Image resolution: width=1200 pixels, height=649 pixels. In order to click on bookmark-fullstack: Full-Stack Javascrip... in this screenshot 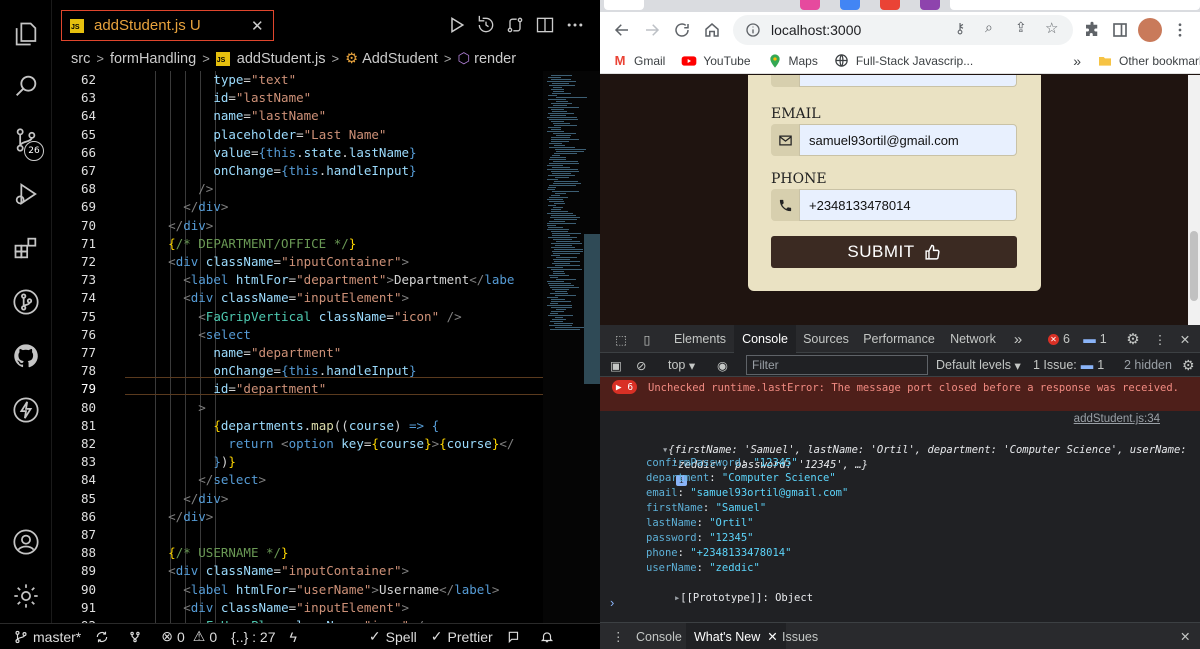, I will do `click(903, 61)`.